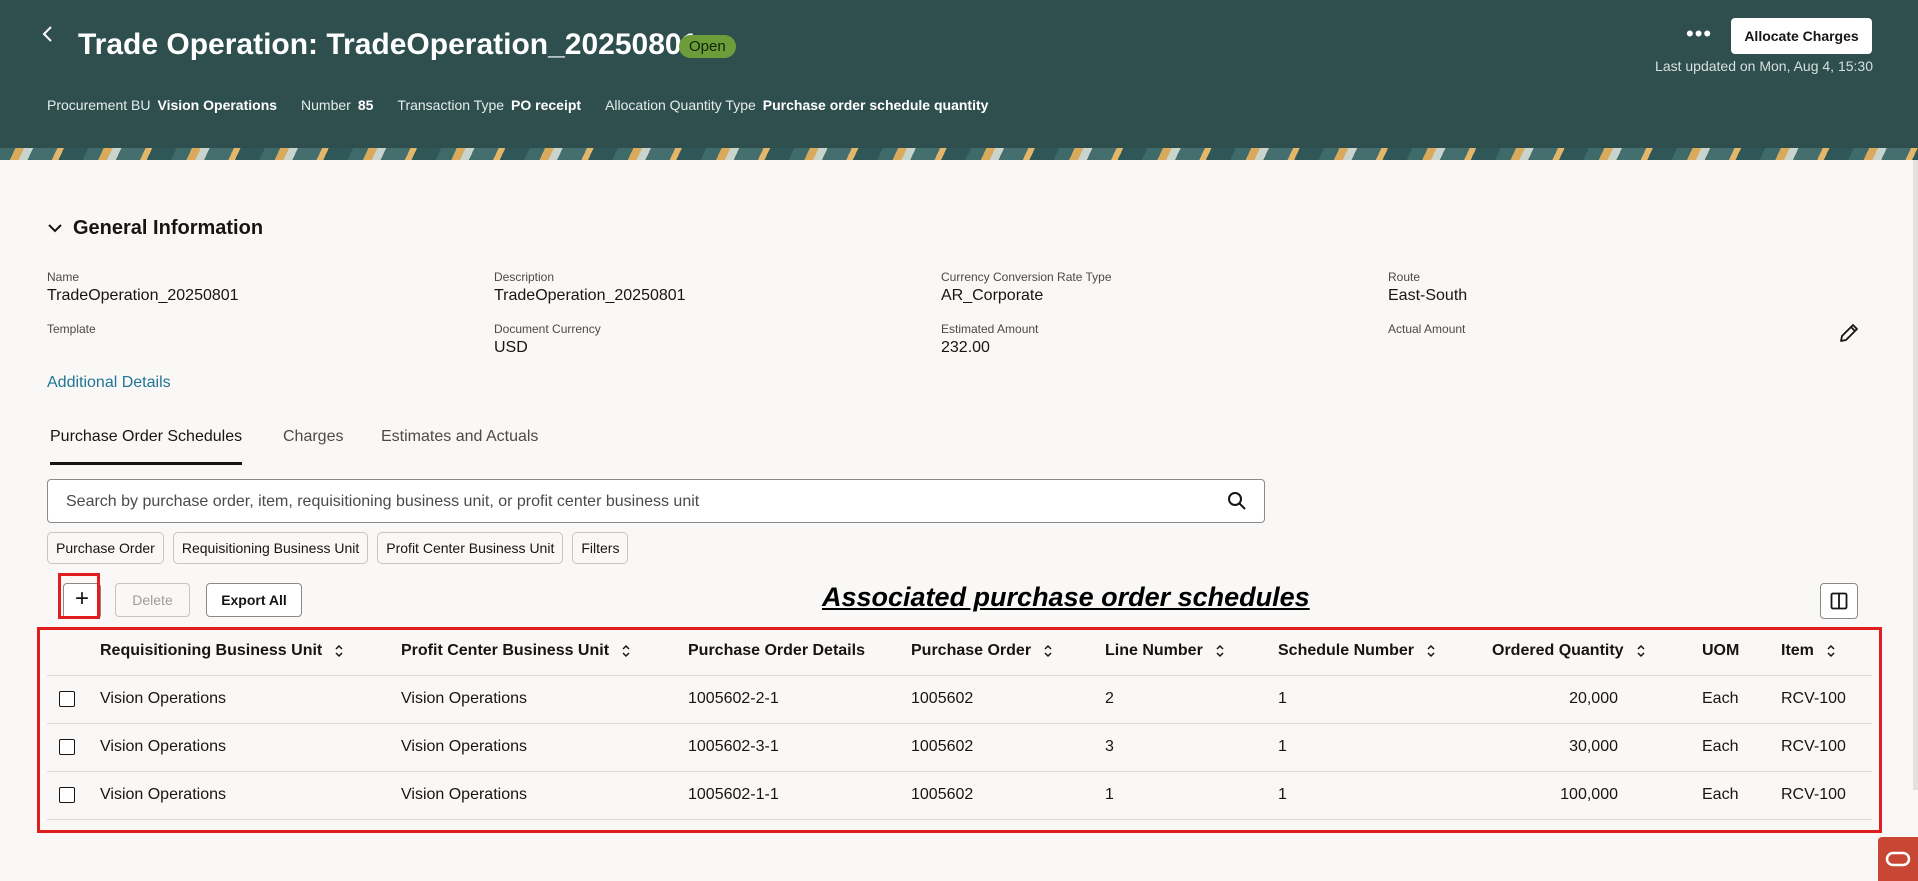  What do you see at coordinates (162, 105) in the screenshot?
I see `attr-procurement-bu: Procurement BU Vision Operations` at bounding box center [162, 105].